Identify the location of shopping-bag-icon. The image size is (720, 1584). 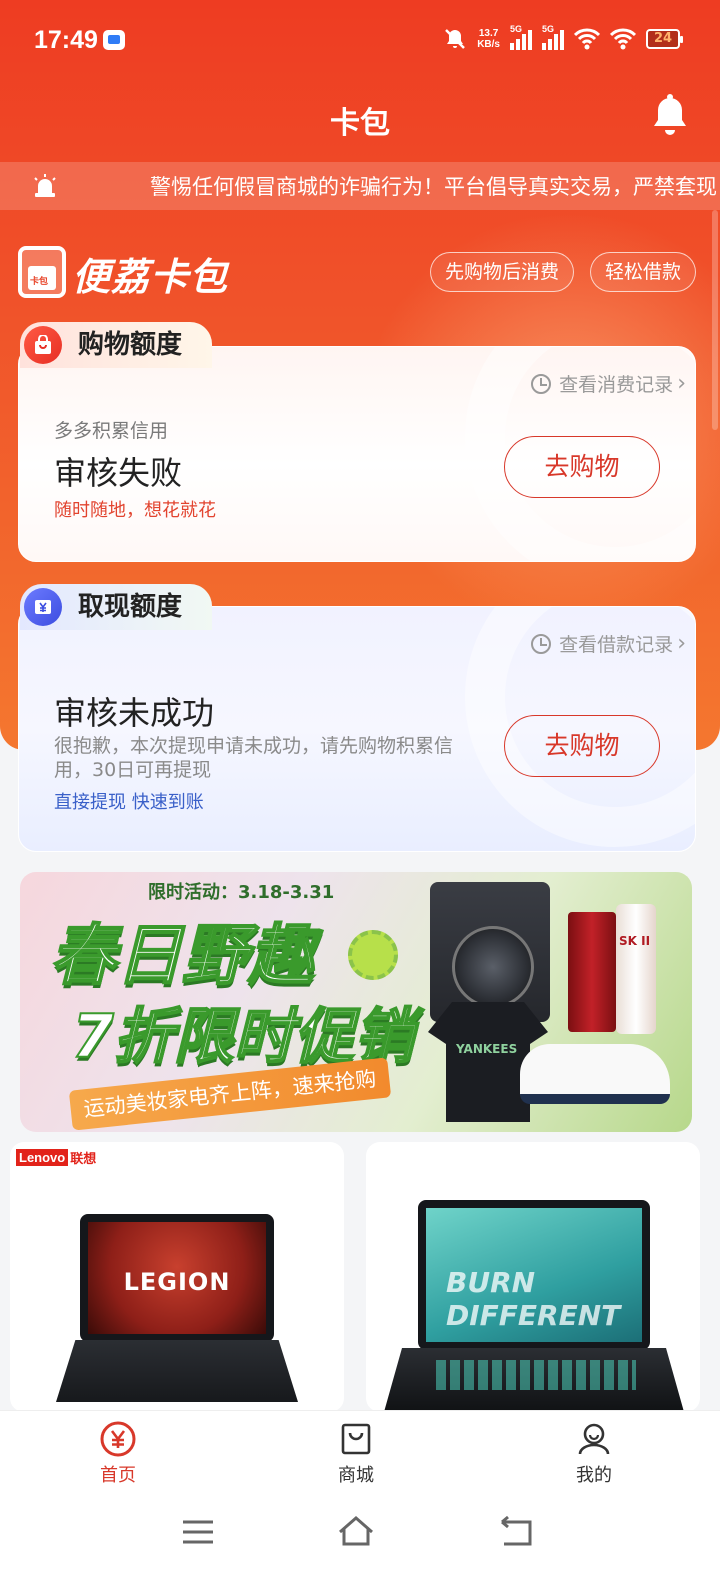
(43, 345).